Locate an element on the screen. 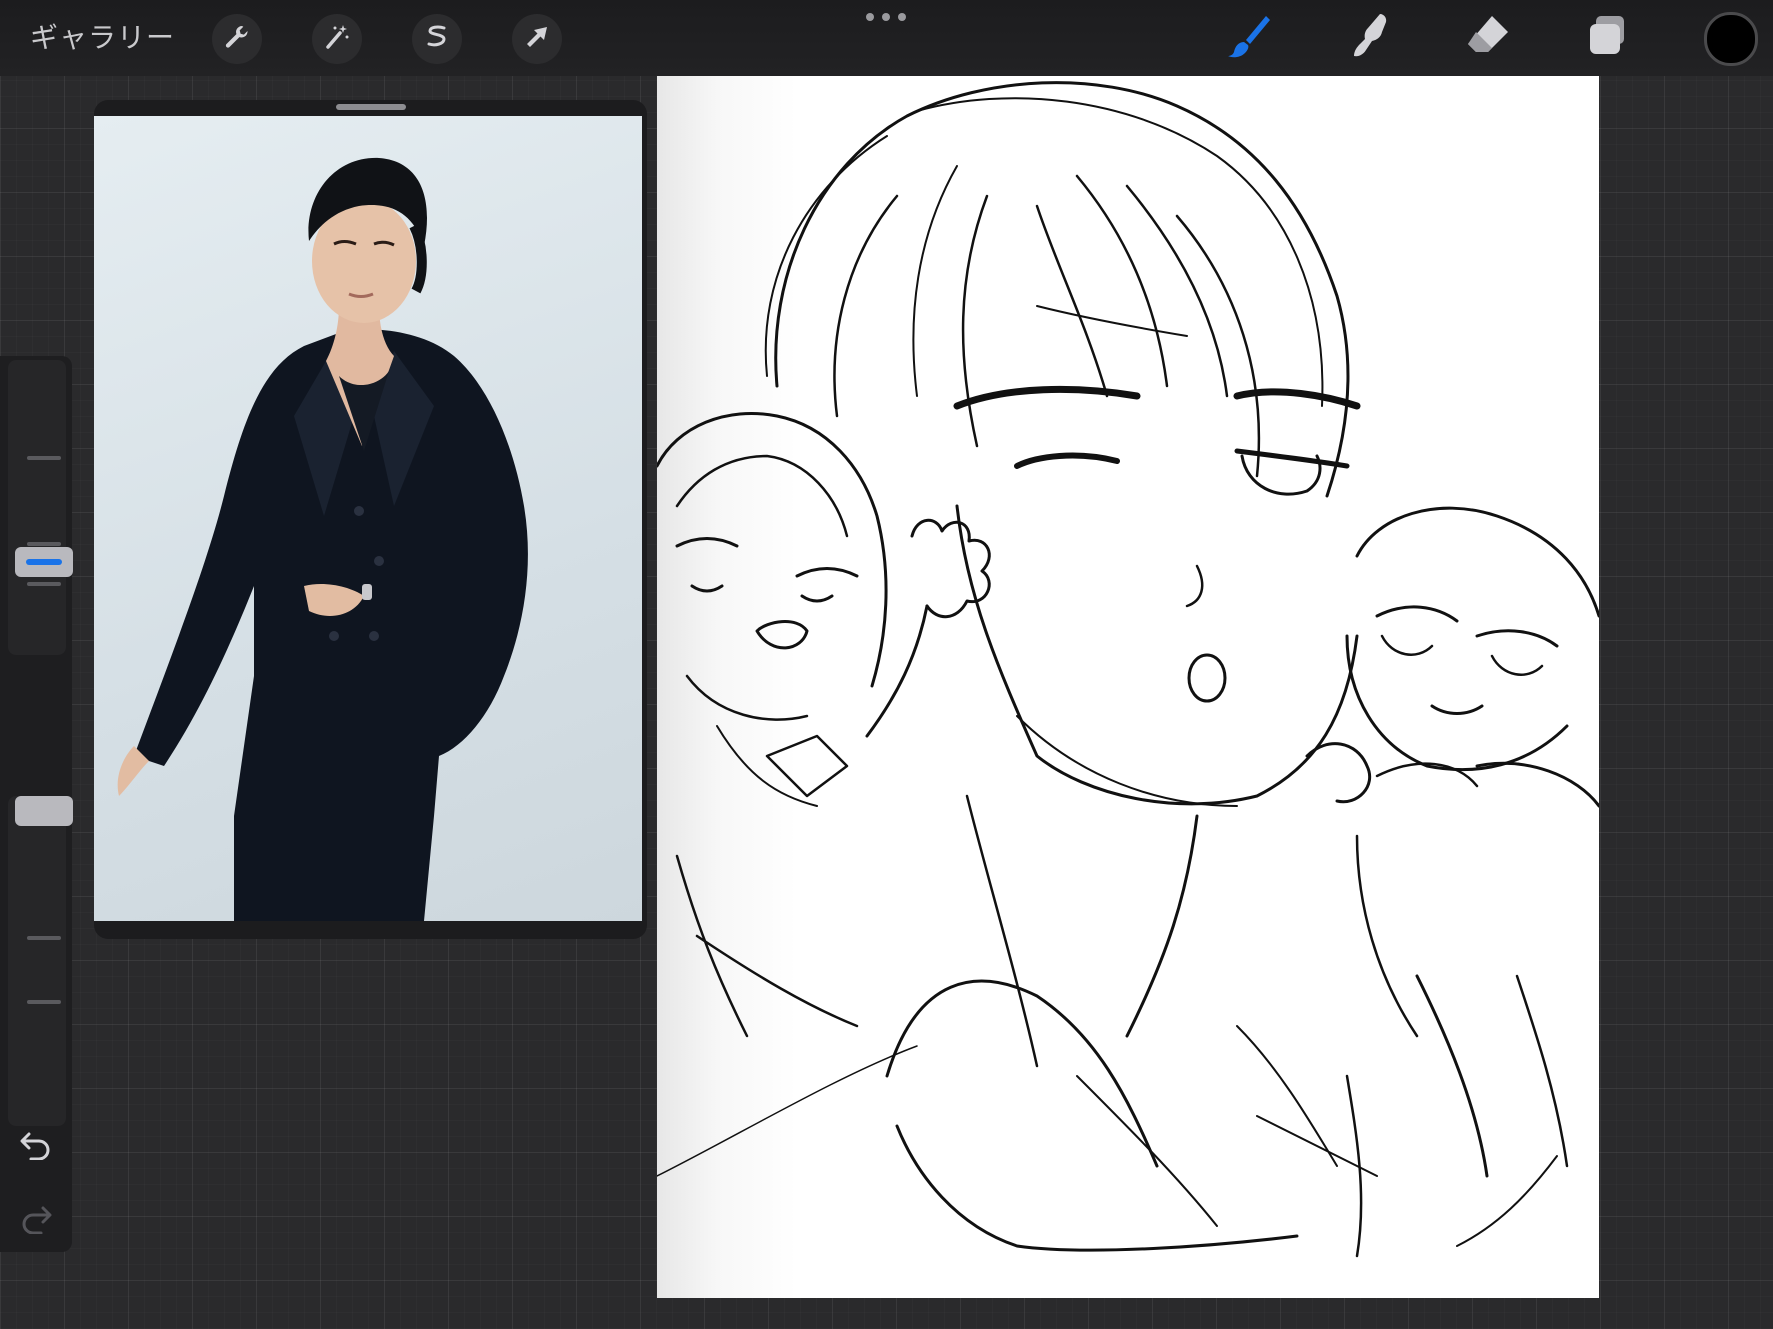 Image resolution: width=1773 pixels, height=1329 pixels. more-options-button is located at coordinates (886, 17).